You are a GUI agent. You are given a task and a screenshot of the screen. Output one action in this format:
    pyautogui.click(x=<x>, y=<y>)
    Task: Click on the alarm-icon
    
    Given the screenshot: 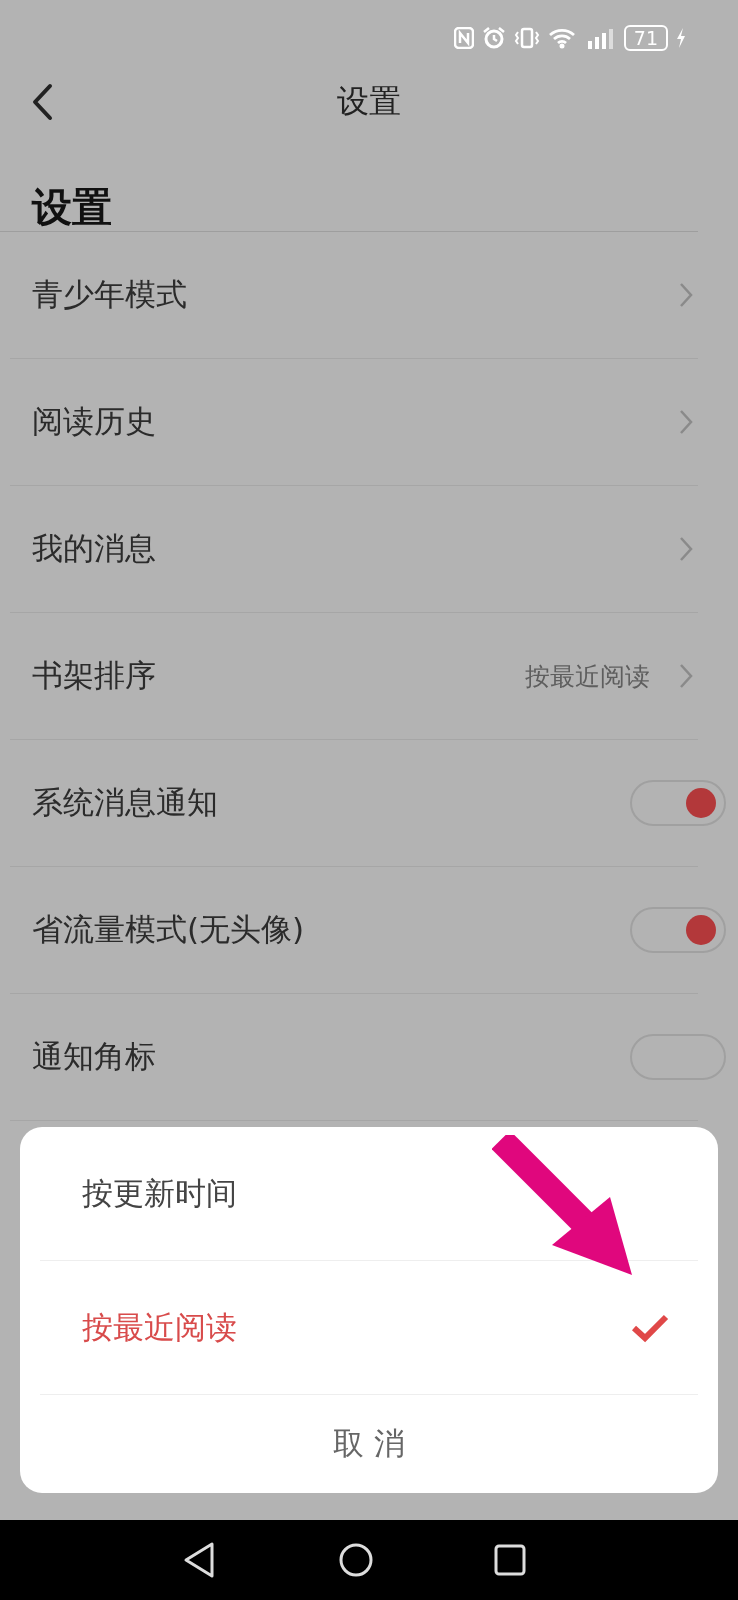 What is the action you would take?
    pyautogui.click(x=493, y=38)
    